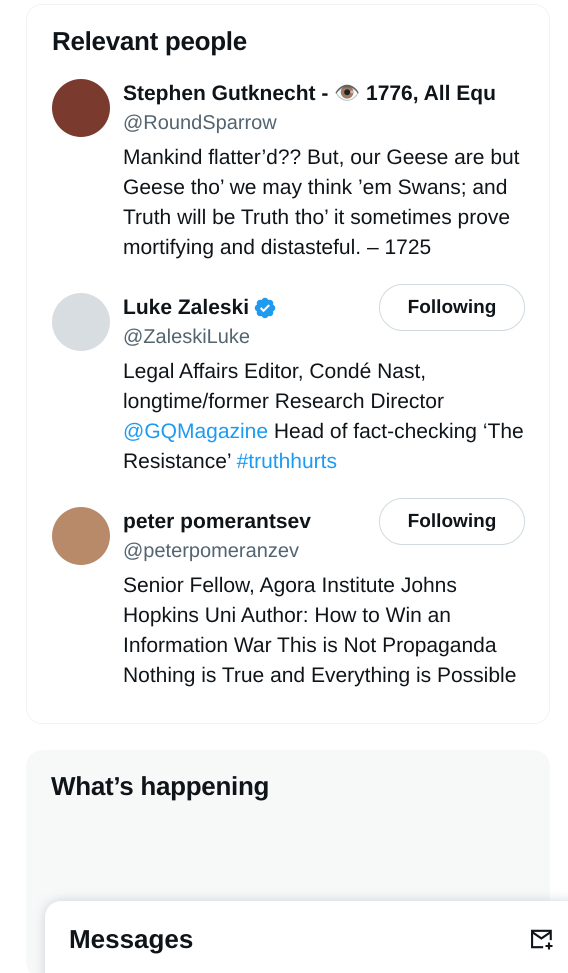  What do you see at coordinates (322, 203) in the screenshot?
I see `user-bio: Mankind flatter’d?? But, our Geese are but Geese tho’ we may think ’em Swans; and Truth will be Truth tho’ it sometimes prove mortifying and distasteful. – 1725` at bounding box center [322, 203].